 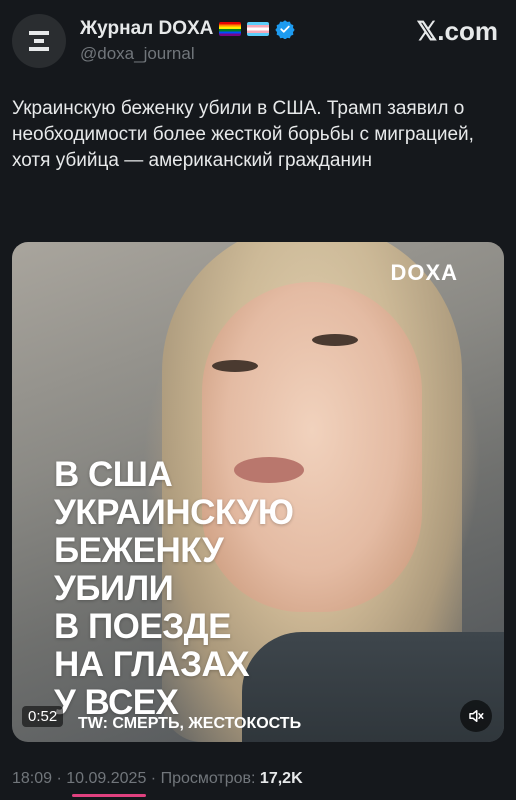 I want to click on tweet-time: 18:09, so click(x=32, y=778).